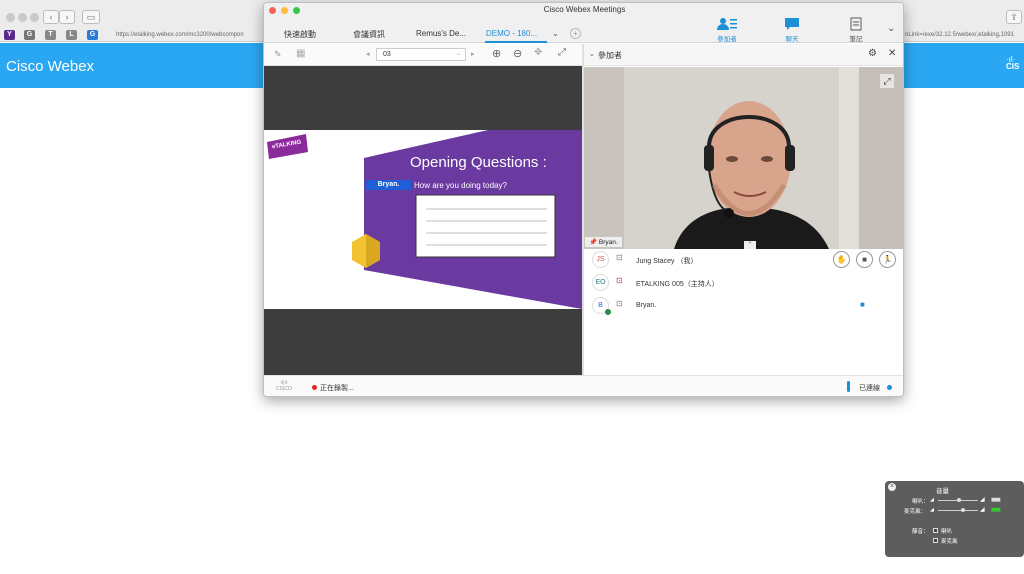  Describe the element at coordinates (959, 500) in the screenshot. I see `speaker-volume-knob` at that location.